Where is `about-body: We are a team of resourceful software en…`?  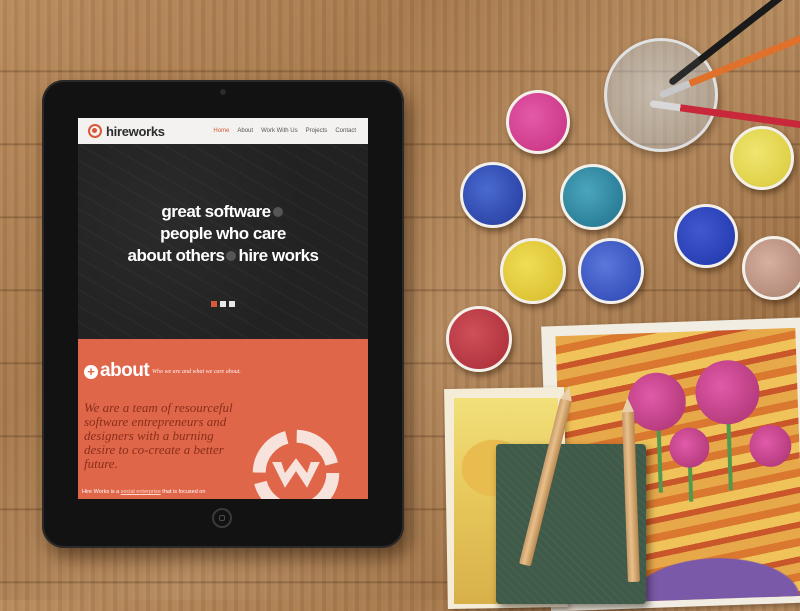 about-body: We are a team of resourceful software en… is located at coordinates (158, 435).